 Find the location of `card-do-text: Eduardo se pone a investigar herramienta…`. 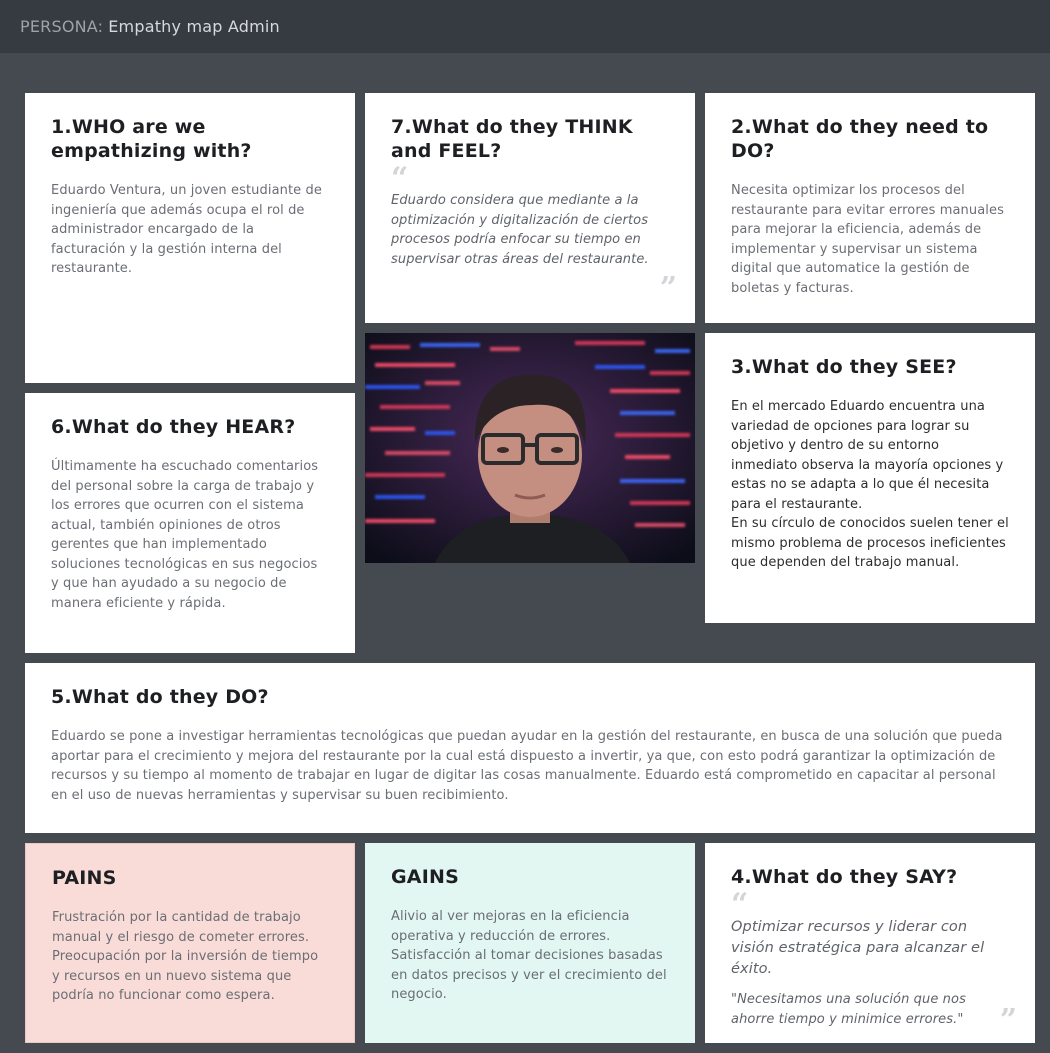

card-do-text: Eduardo se pone a investigar herramienta… is located at coordinates (527, 766).